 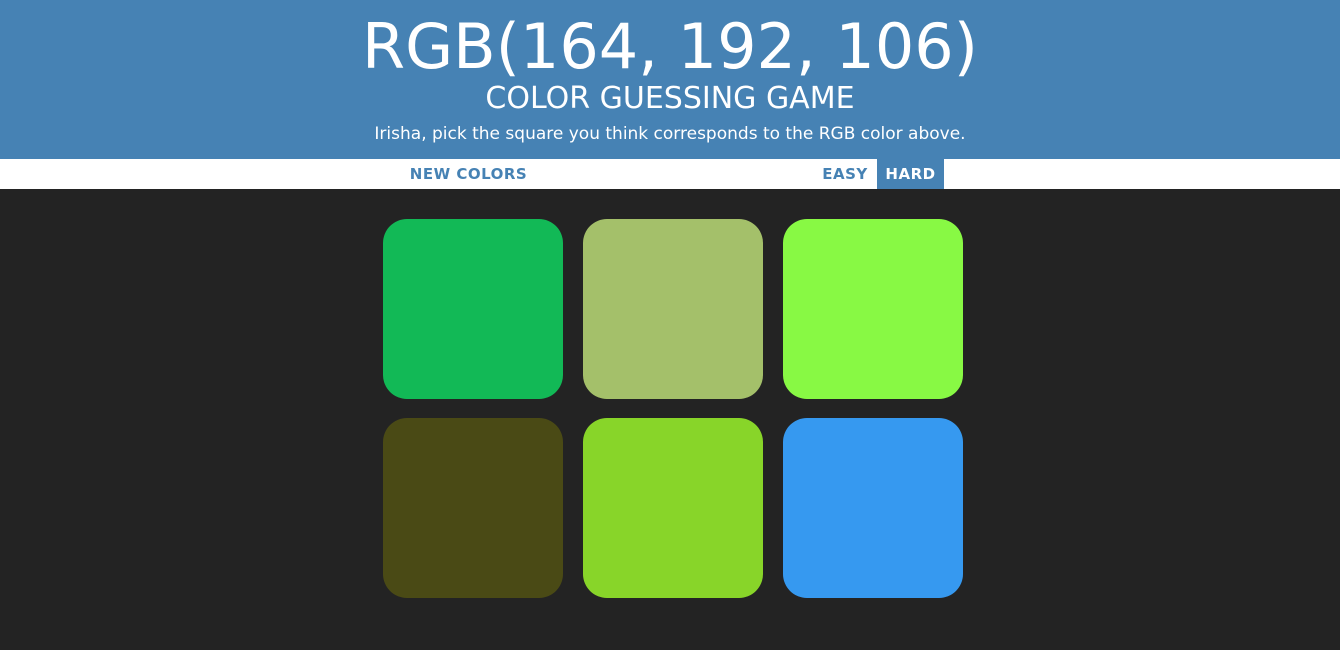 I want to click on game-title: COLOR GUESSING GAME, so click(x=670, y=98).